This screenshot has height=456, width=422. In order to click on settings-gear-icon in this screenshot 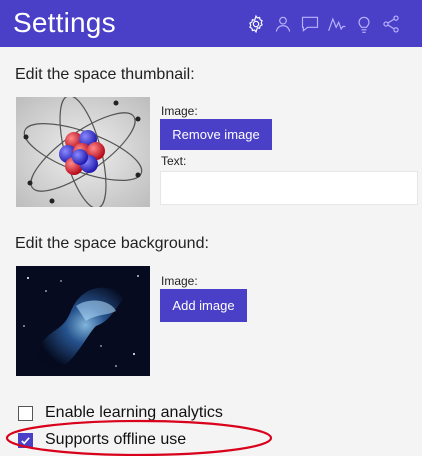, I will do `click(256, 24)`.